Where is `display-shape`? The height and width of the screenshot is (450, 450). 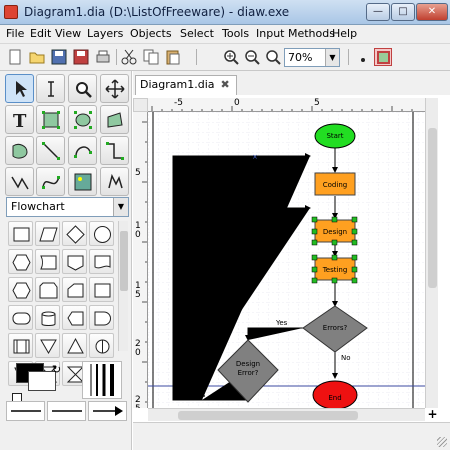
display-shape is located at coordinates (101, 317).